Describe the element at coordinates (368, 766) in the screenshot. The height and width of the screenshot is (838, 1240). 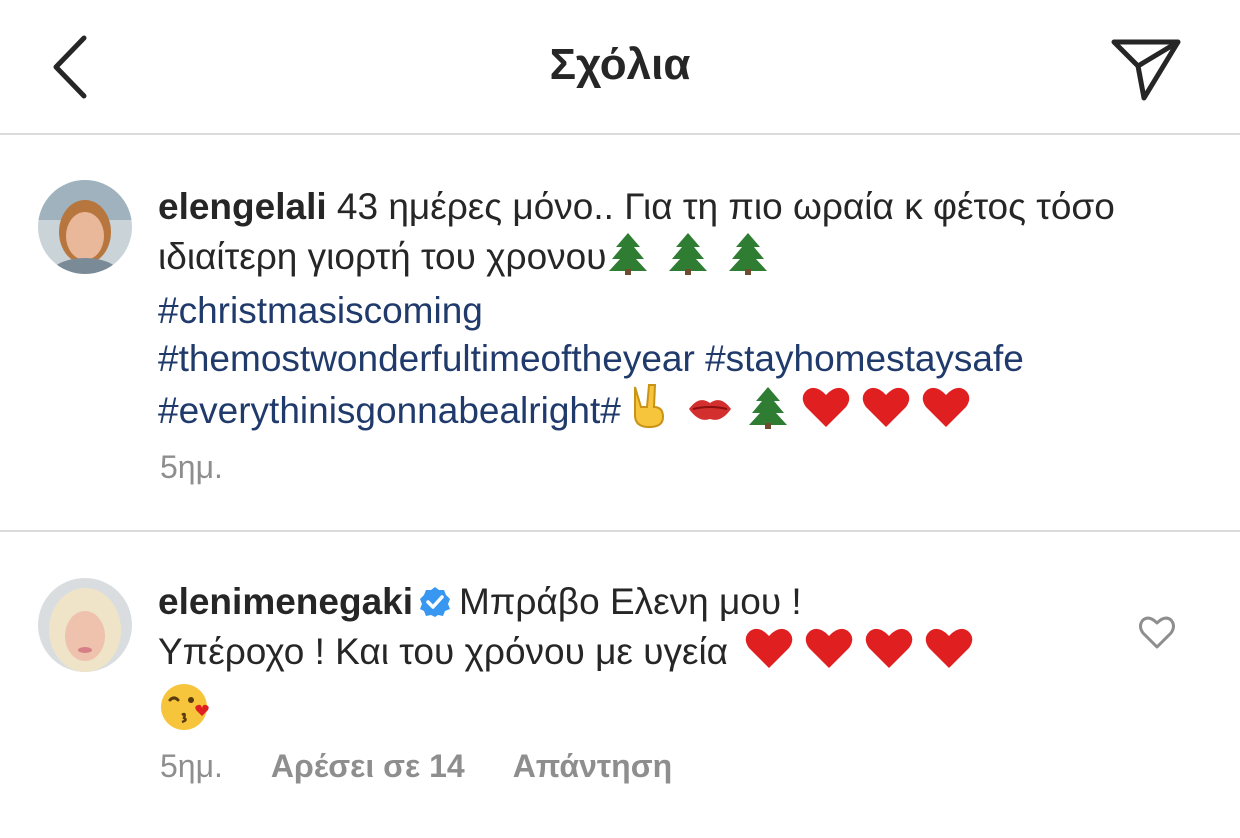
I see `comment-likes-link: Αρέσει σε 14` at that location.